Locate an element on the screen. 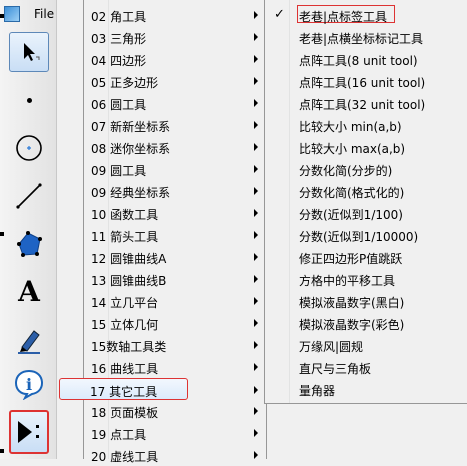 The height and width of the screenshot is (466, 467). marker-icon is located at coordinates (29, 342).